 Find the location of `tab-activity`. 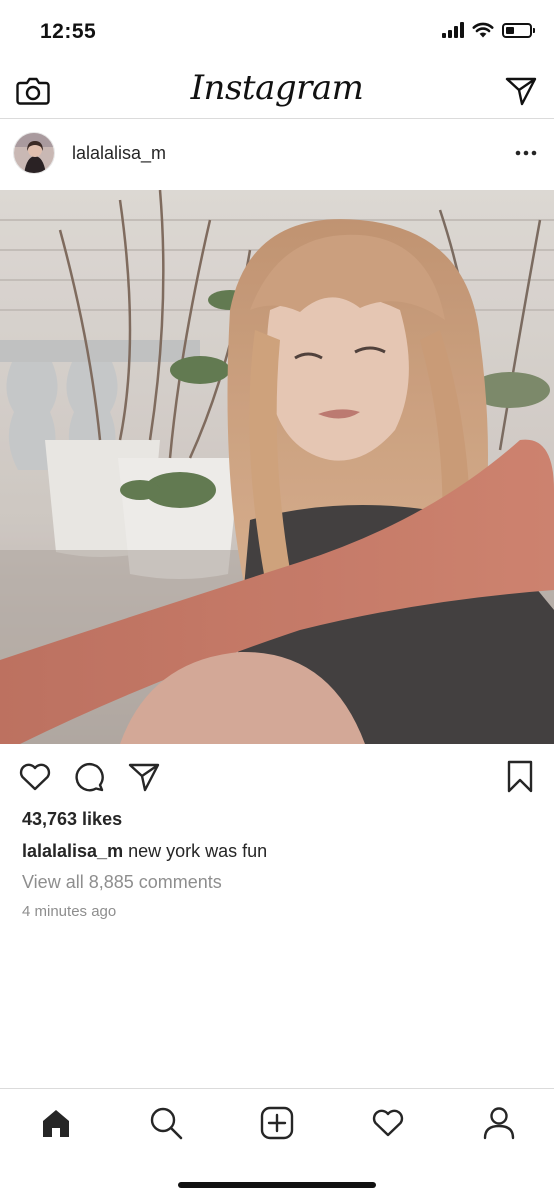

tab-activity is located at coordinates (388, 1123).